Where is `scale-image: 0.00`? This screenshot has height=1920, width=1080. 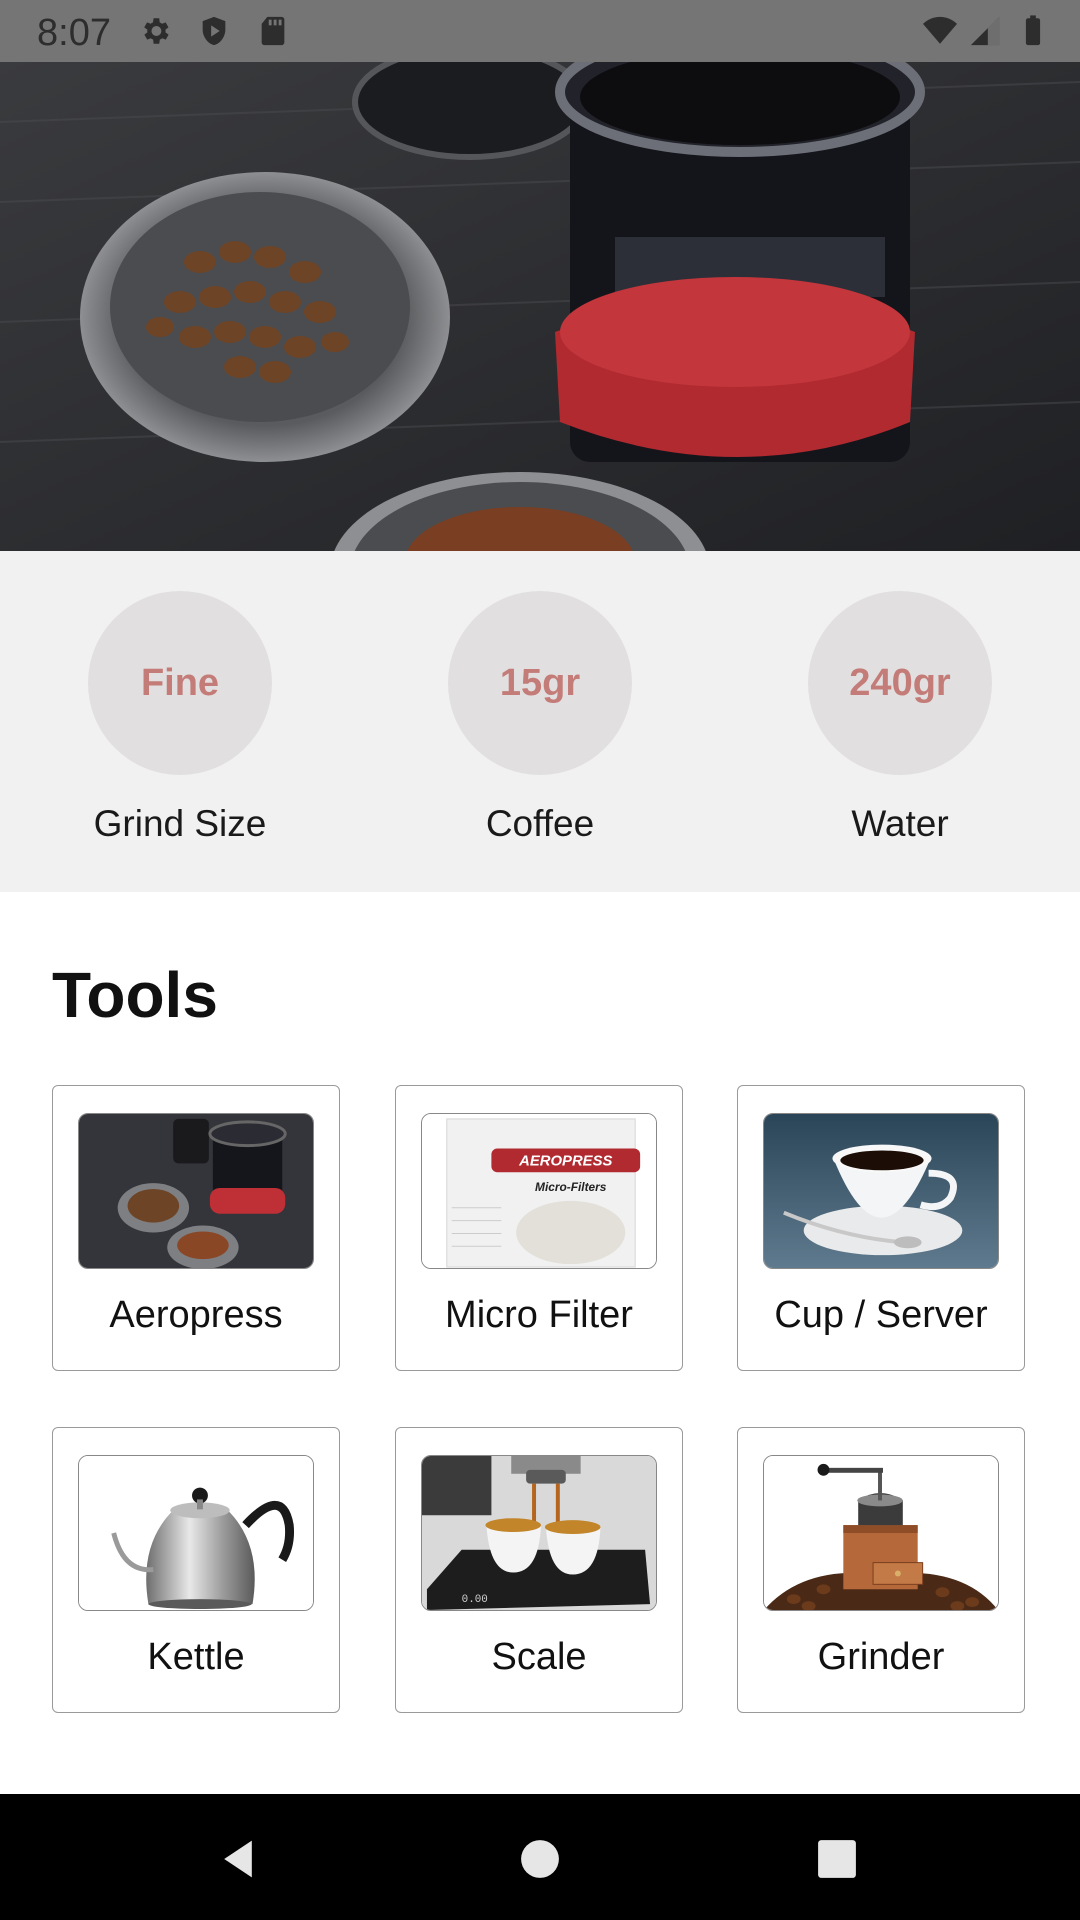
scale-image: 0.00 is located at coordinates (539, 1533).